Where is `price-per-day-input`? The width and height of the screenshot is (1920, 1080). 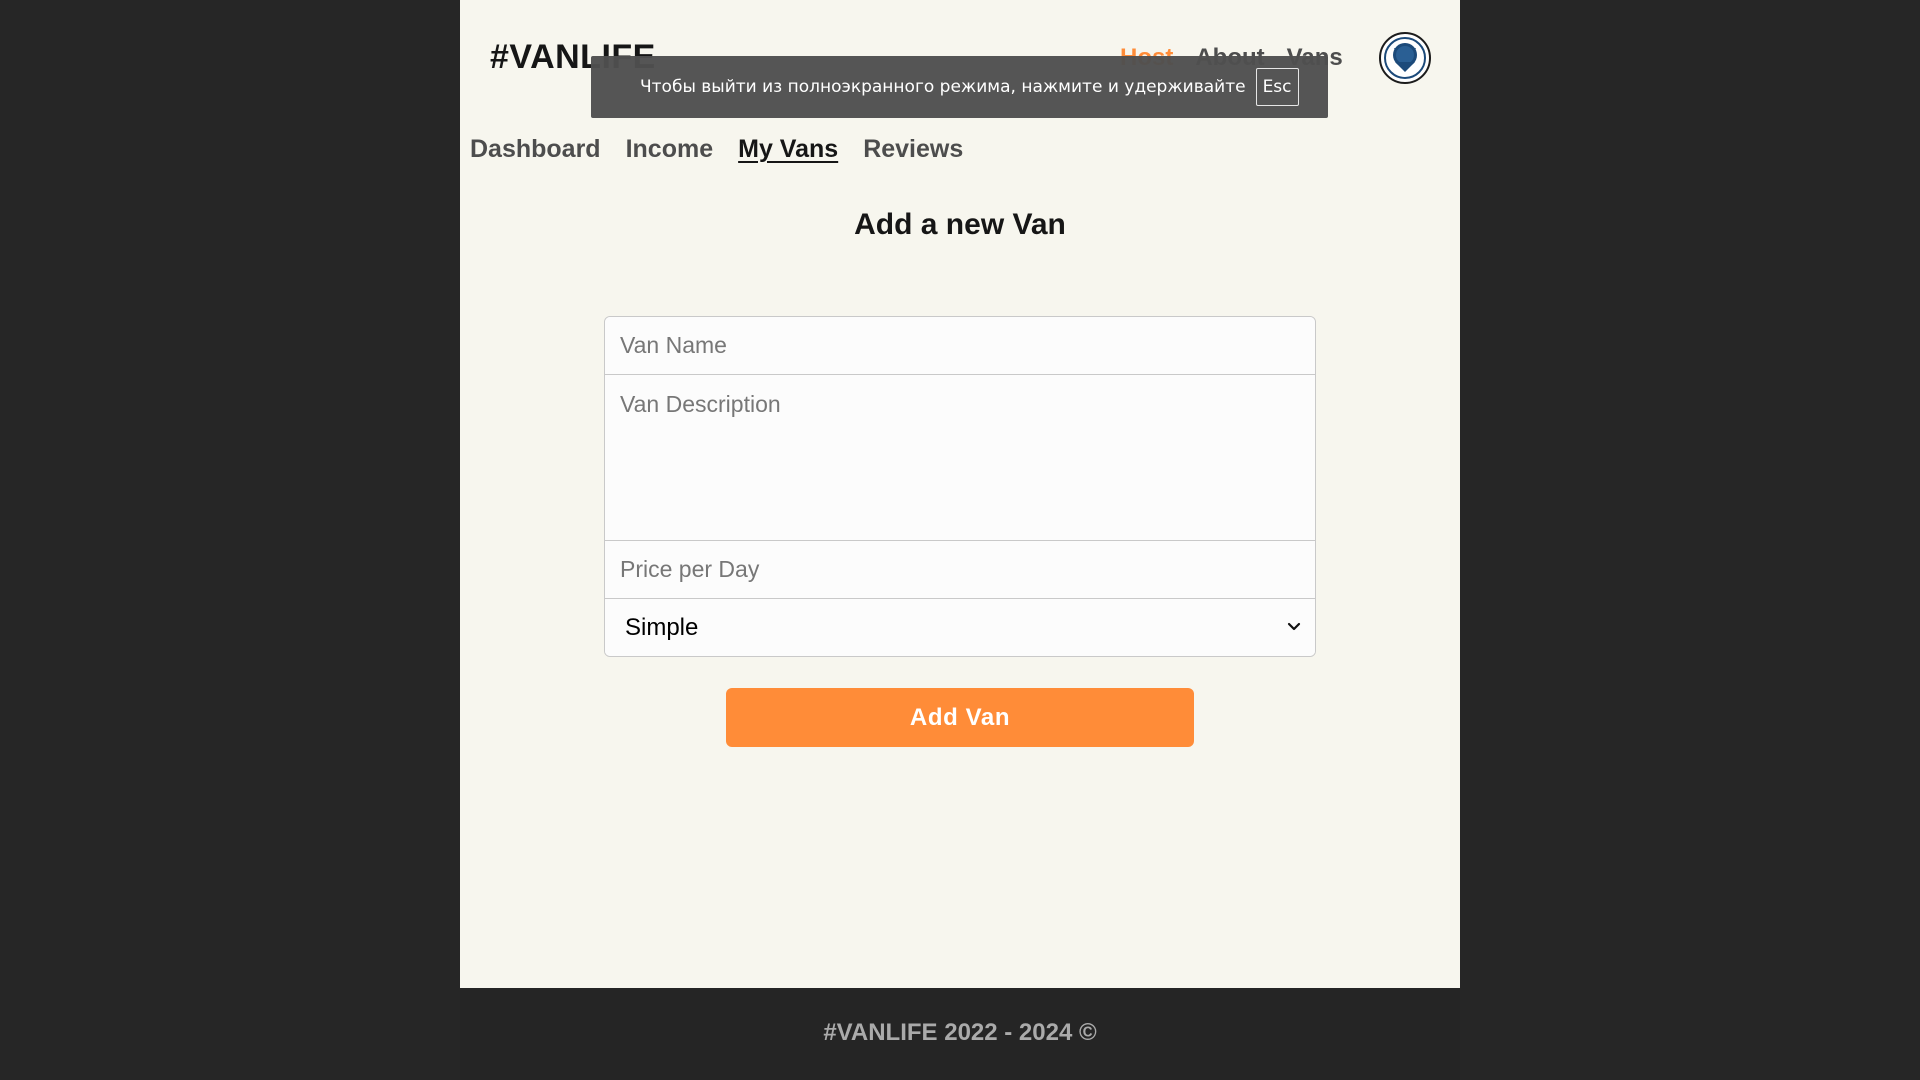
price-per-day-input is located at coordinates (960, 570).